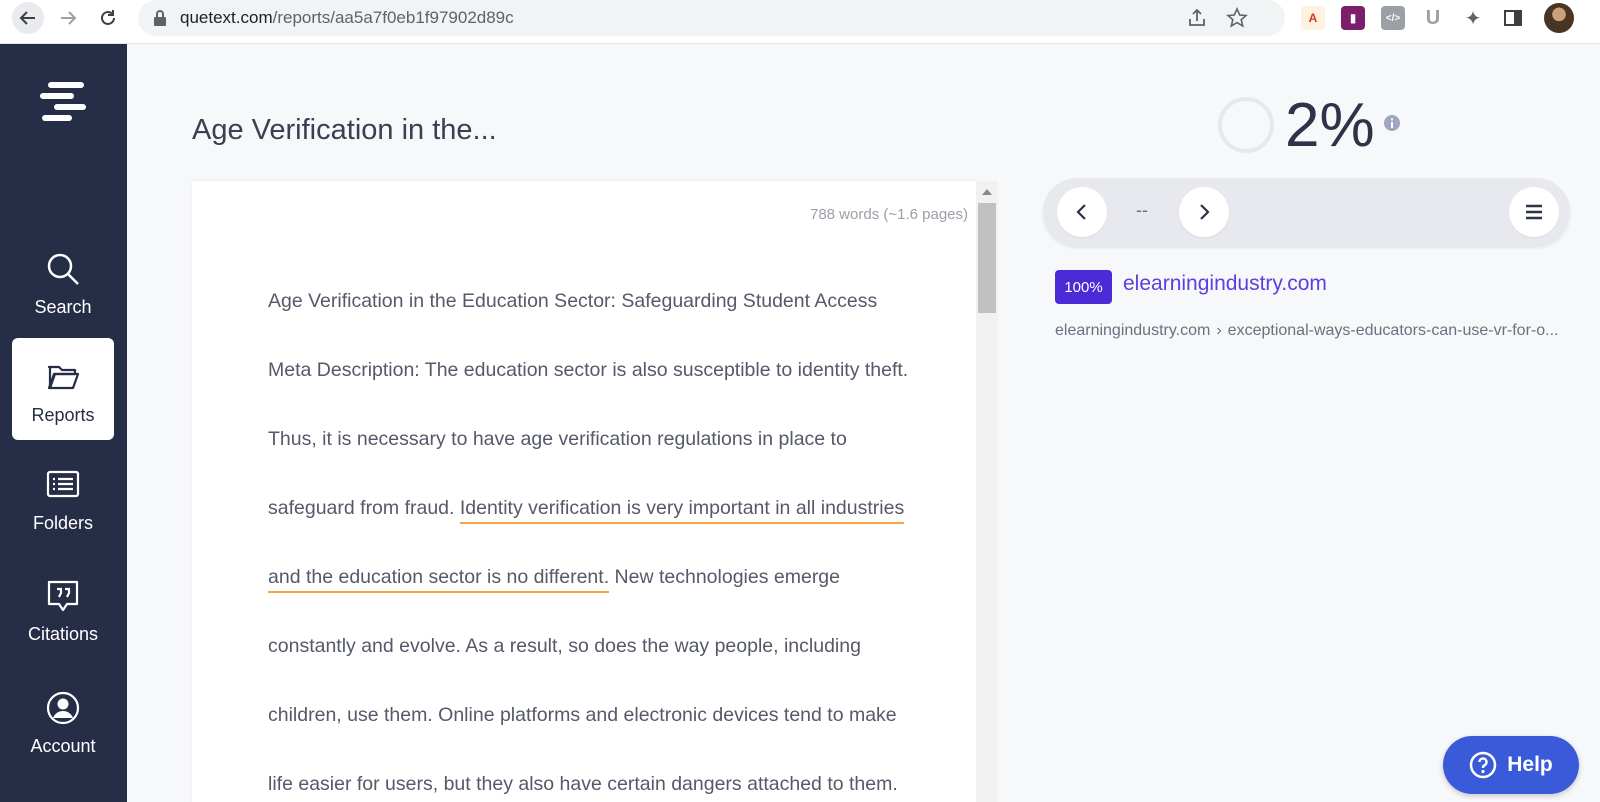 The image size is (1600, 802). I want to click on help-button: Help, so click(1511, 765).